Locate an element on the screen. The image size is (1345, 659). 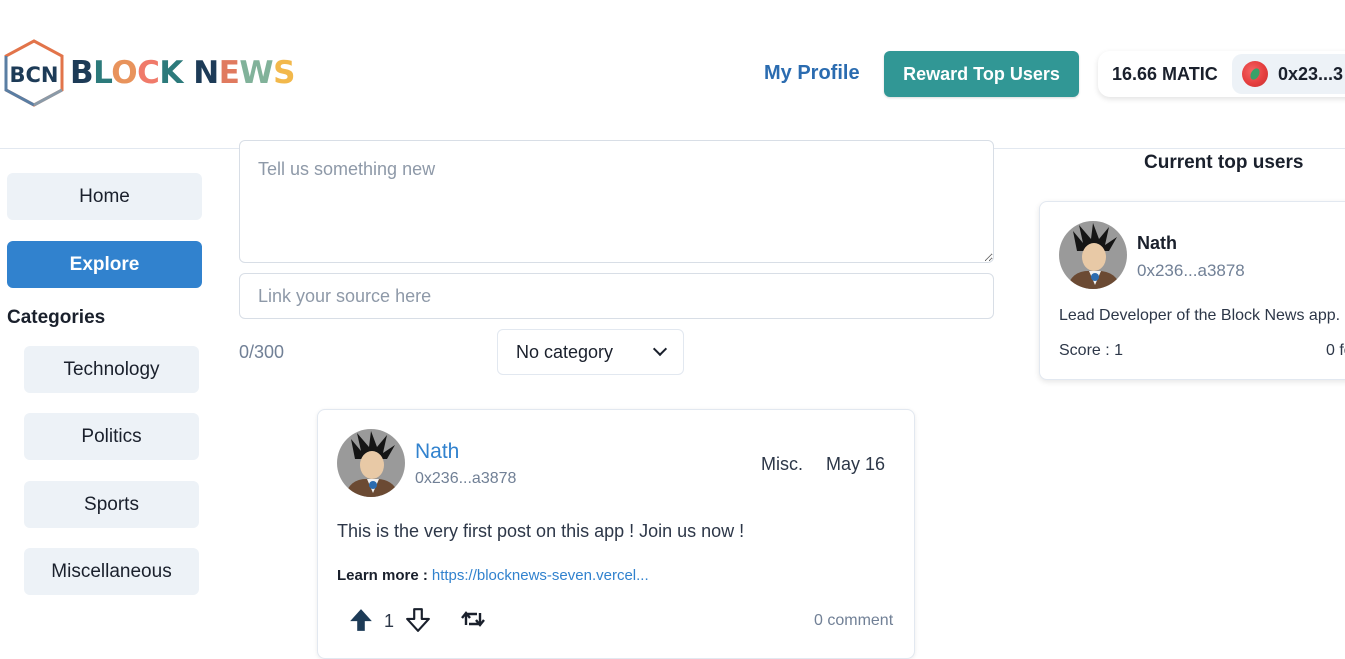
comments-link: 0 comment is located at coordinates (853, 621).